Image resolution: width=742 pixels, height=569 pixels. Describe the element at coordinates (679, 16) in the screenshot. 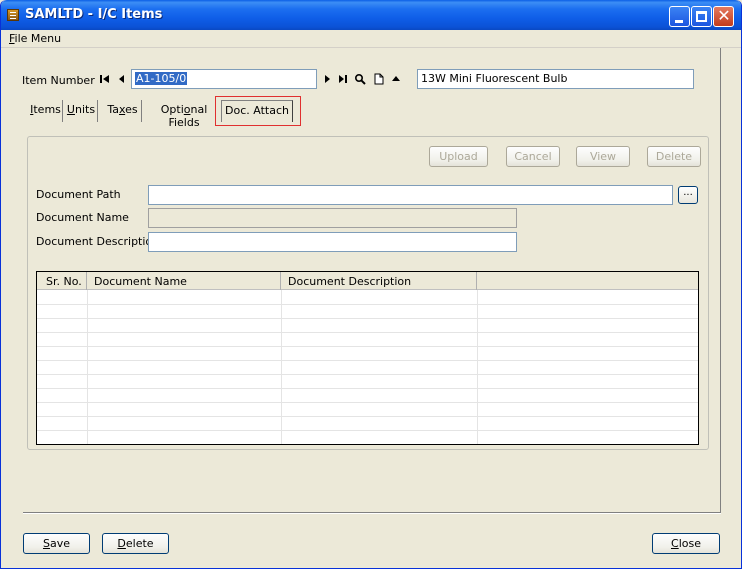

I see `minimize-button` at that location.